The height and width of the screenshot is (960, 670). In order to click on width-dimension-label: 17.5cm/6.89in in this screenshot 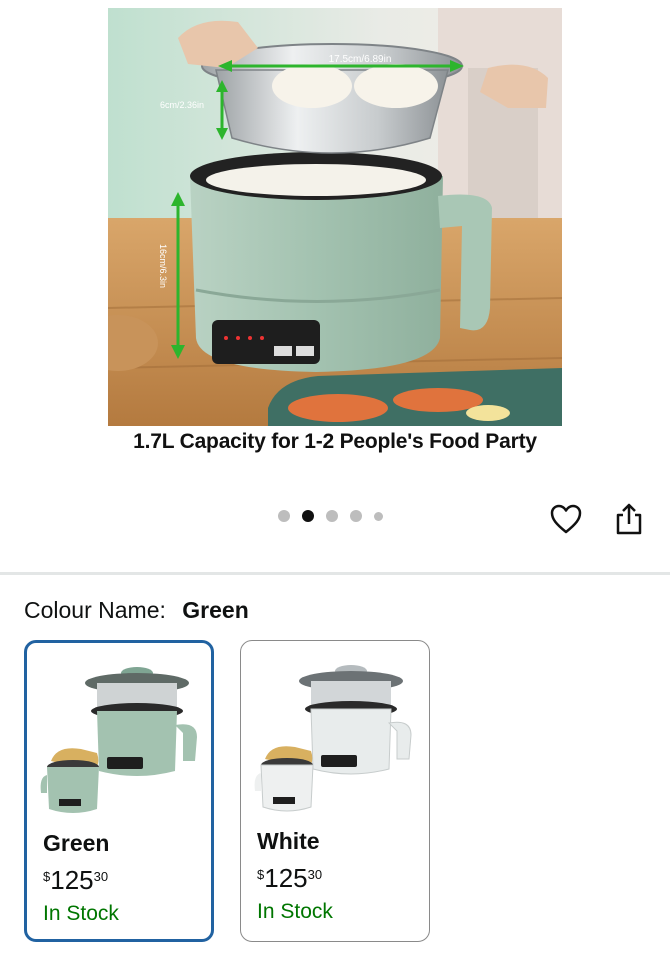, I will do `click(360, 59)`.